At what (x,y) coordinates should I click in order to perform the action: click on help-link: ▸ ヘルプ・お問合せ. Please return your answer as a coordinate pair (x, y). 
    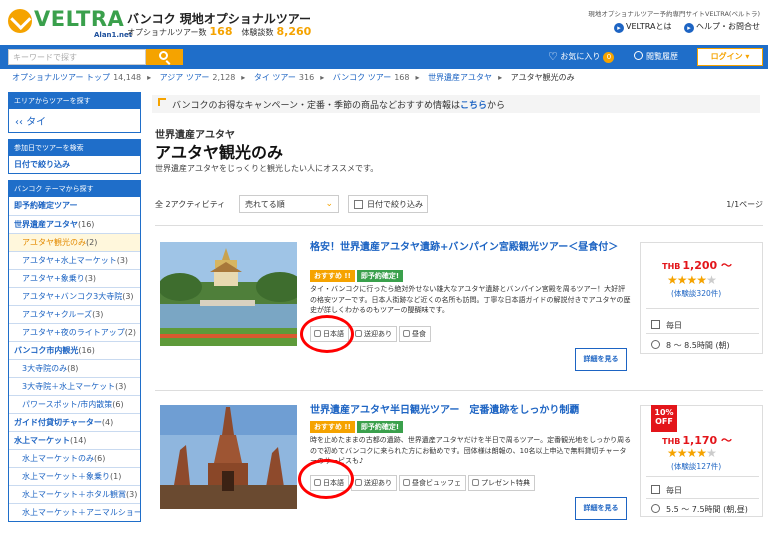
    Looking at the image, I should click on (722, 27).